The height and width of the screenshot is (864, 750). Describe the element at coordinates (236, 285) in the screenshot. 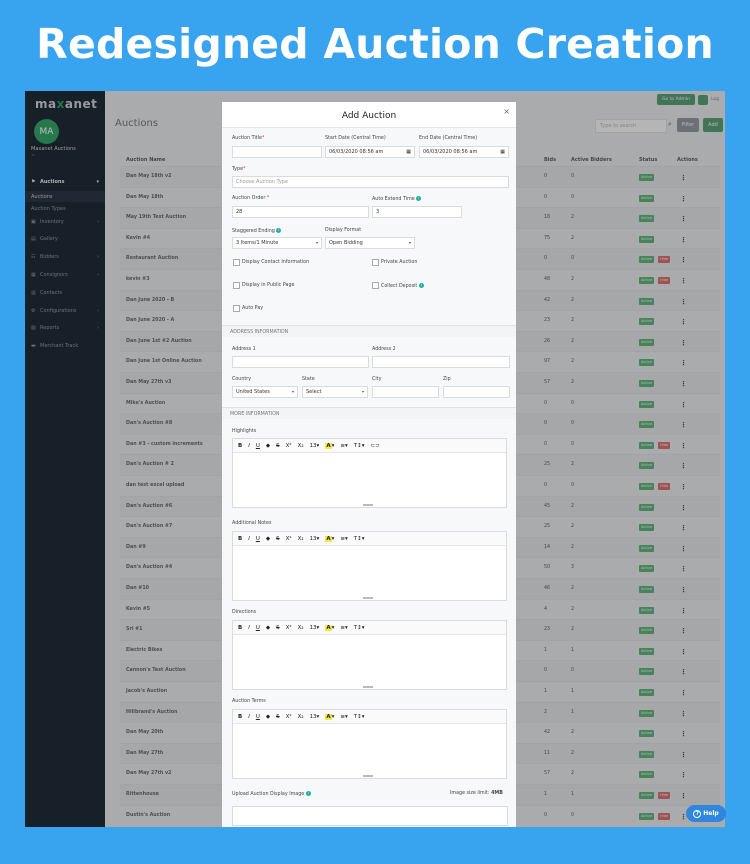

I see `display-public-checkbox` at that location.